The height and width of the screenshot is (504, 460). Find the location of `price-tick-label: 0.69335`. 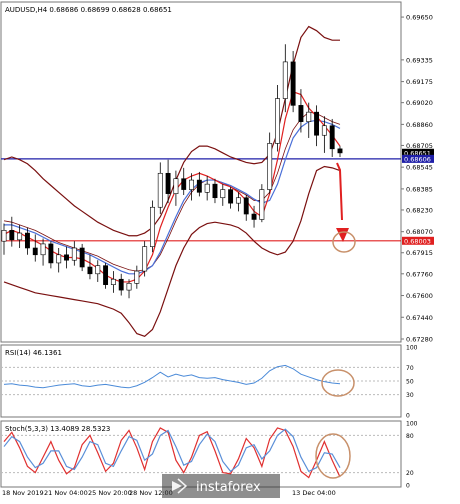

price-tick-label: 0.69335 is located at coordinates (419, 60).